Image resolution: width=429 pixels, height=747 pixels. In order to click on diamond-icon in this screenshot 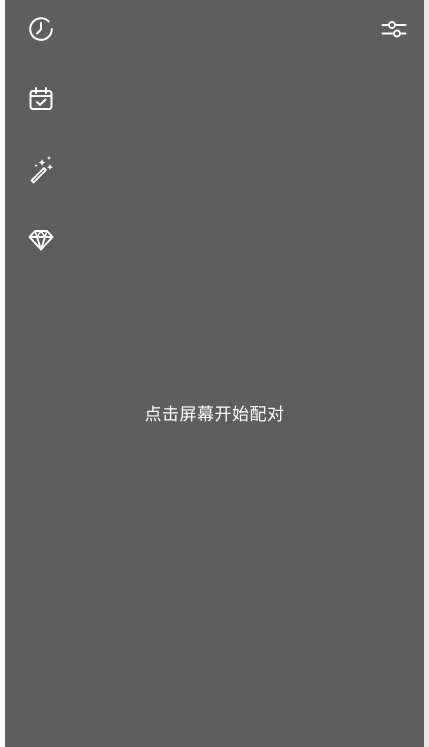, I will do `click(41, 240)`.